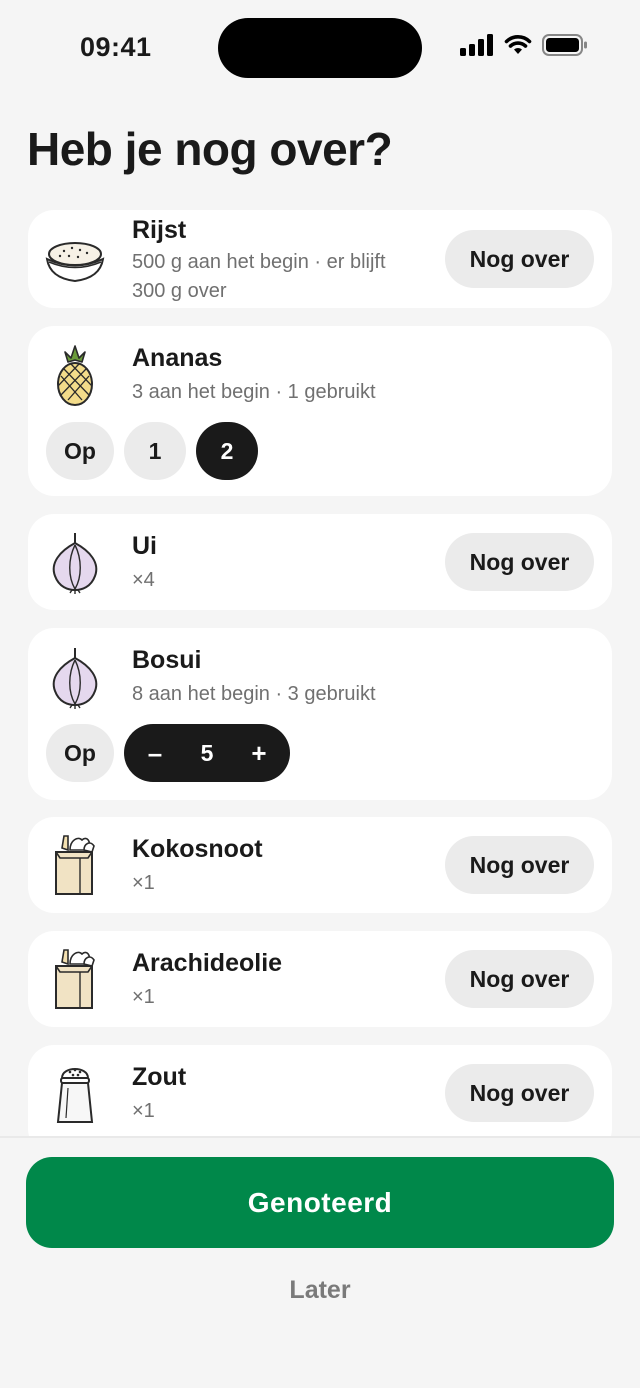 The height and width of the screenshot is (1388, 640). I want to click on rice-bowl-icon, so click(75, 259).